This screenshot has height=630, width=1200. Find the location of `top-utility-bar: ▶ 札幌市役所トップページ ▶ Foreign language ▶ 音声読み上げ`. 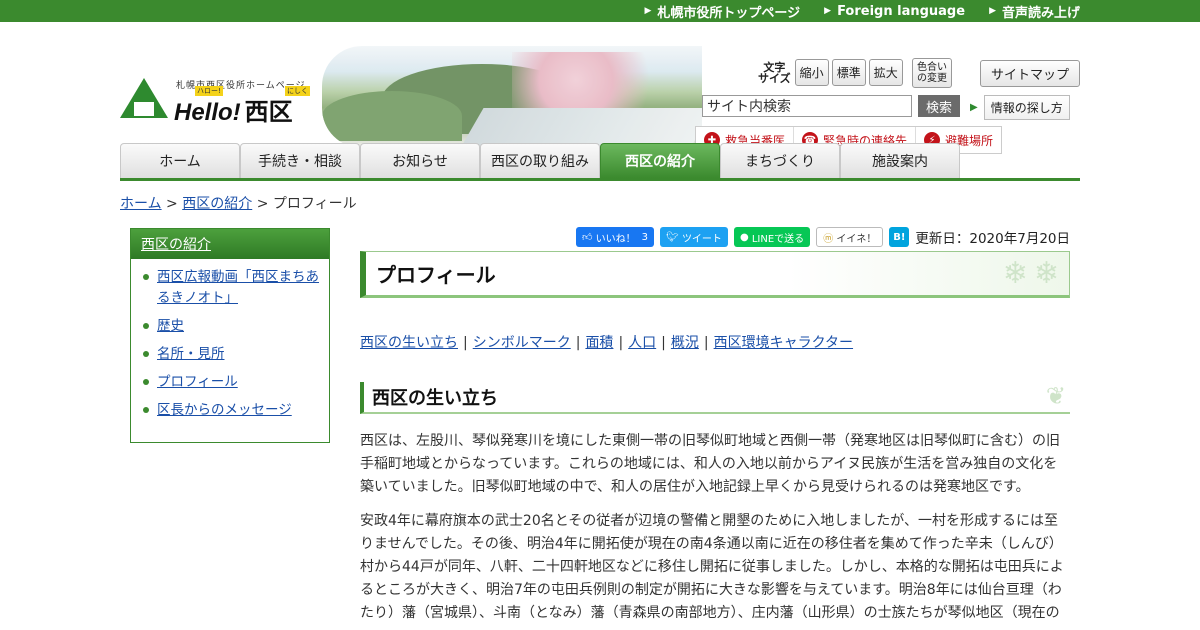

top-utility-bar: ▶ 札幌市役所トップページ ▶ Foreign language ▶ 音声読み上げ is located at coordinates (600, 11).